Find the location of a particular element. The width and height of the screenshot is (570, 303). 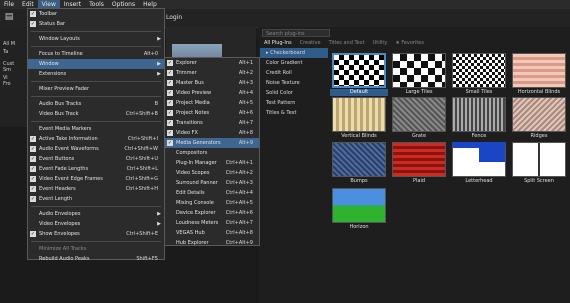

menu-item-label: Window Layouts is located at coordinates (59, 39).